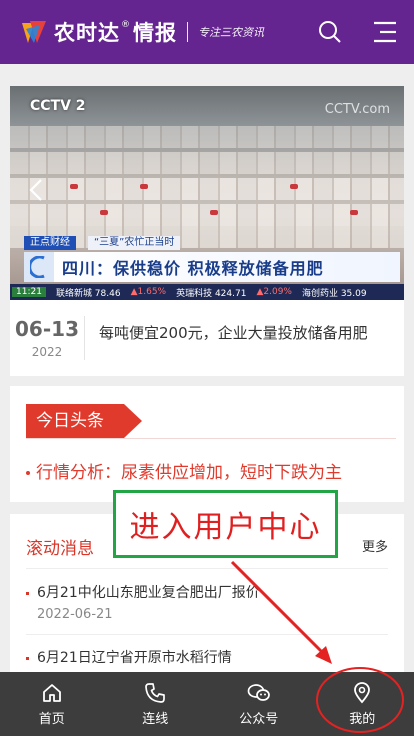  What do you see at coordinates (134, 658) in the screenshot?
I see `list-item-title: 6月21日辽宁省开原市水稻行情` at bounding box center [134, 658].